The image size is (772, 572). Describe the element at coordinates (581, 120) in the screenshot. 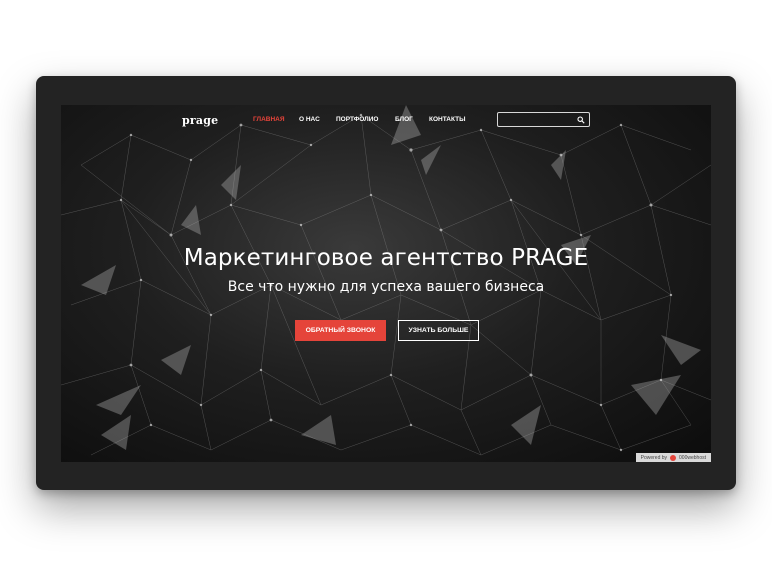

I see `search-icon` at that location.